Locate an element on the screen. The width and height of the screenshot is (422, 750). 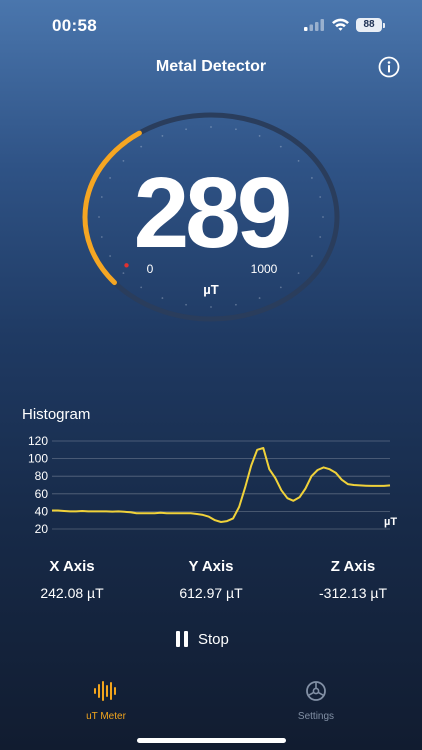
x-axis-readout: X Axis 242.08 µT is located at coordinates (72, 579).